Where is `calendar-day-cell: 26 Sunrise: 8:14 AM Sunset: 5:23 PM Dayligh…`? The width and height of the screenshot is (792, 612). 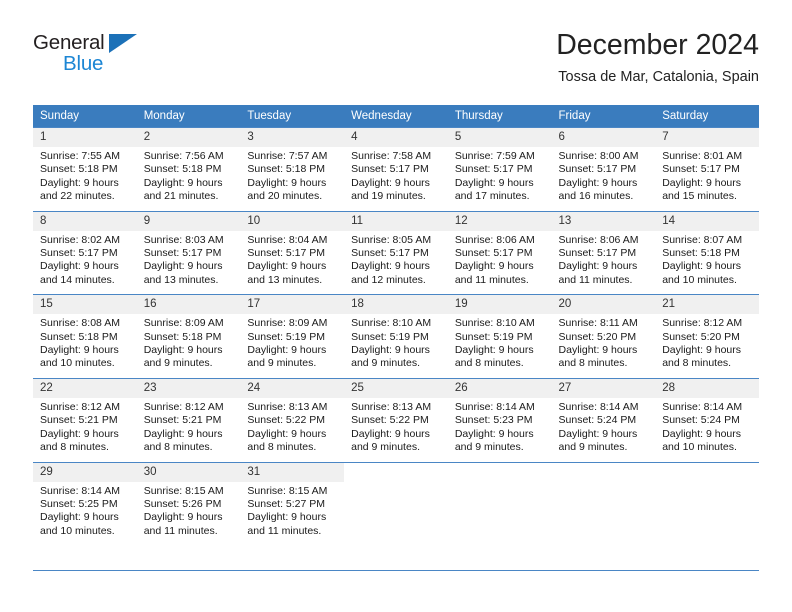
calendar-day-cell: 26 Sunrise: 8:14 AM Sunset: 5:23 PM Dayligh… is located at coordinates (499, 419).